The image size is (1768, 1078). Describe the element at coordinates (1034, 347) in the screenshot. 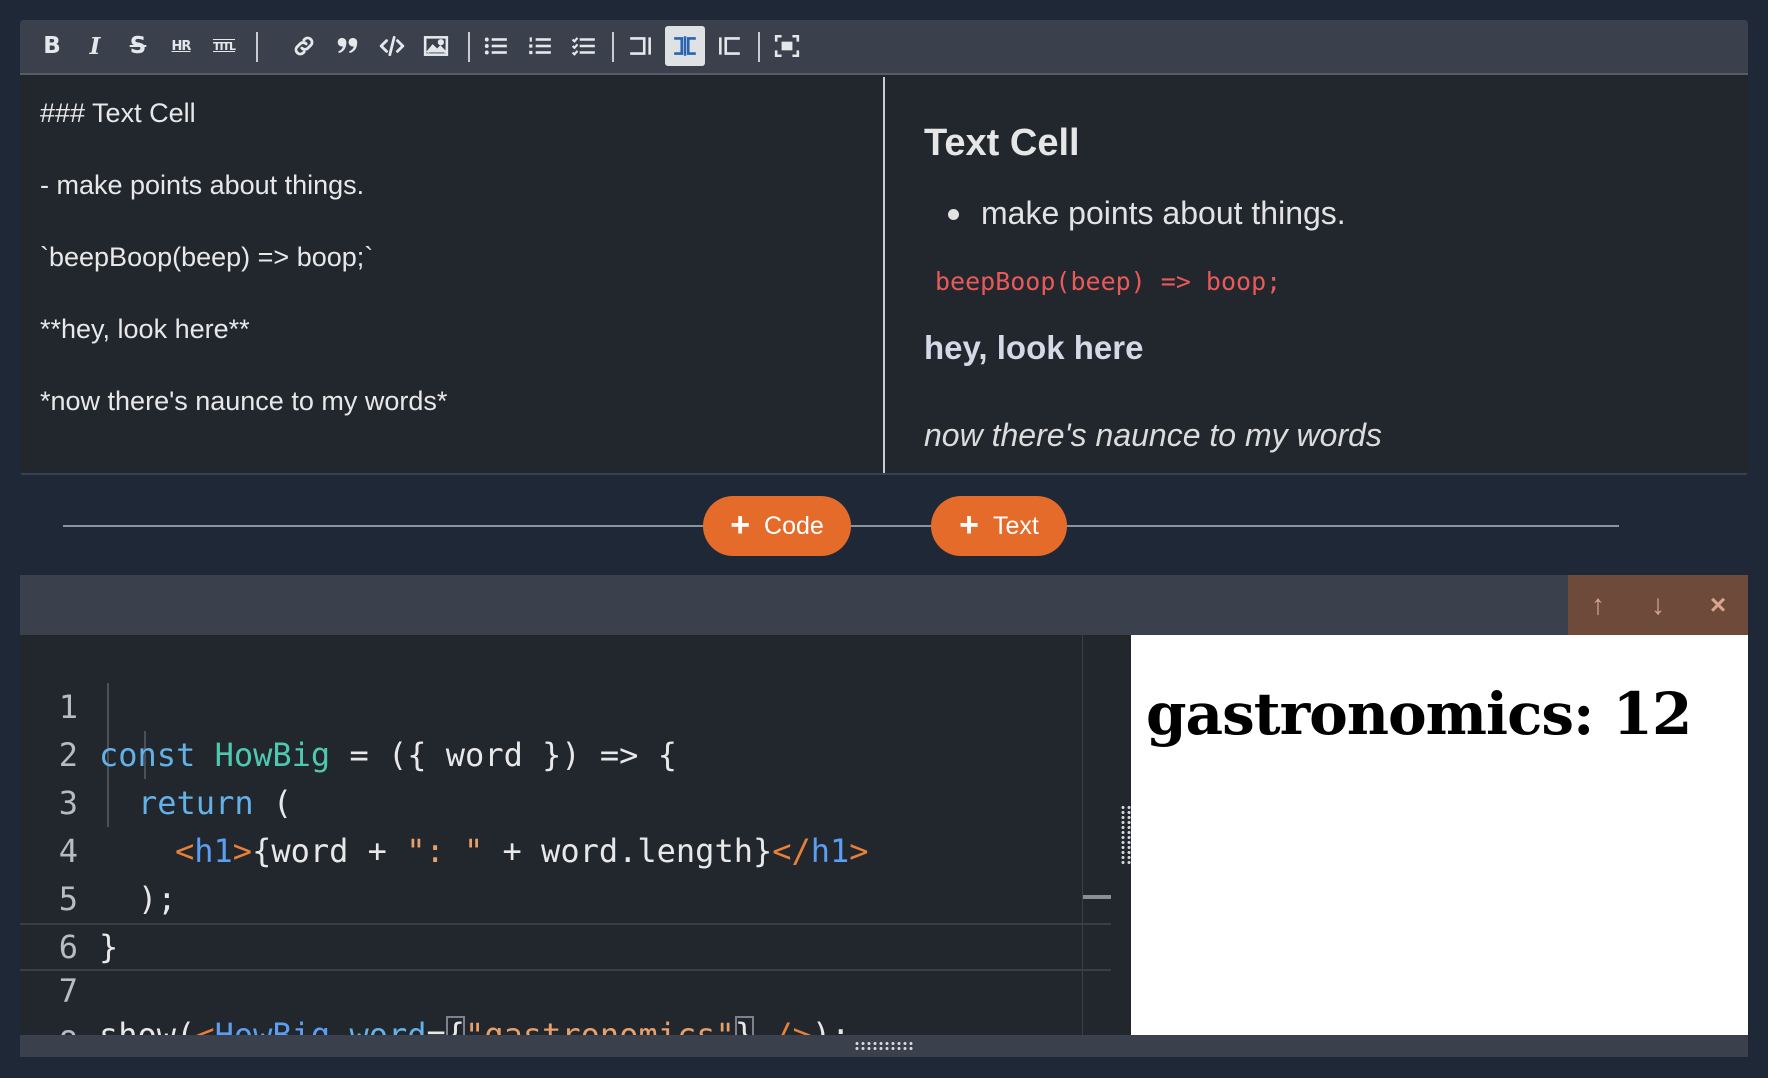

I see `preview-bold-text: hey, look here` at that location.